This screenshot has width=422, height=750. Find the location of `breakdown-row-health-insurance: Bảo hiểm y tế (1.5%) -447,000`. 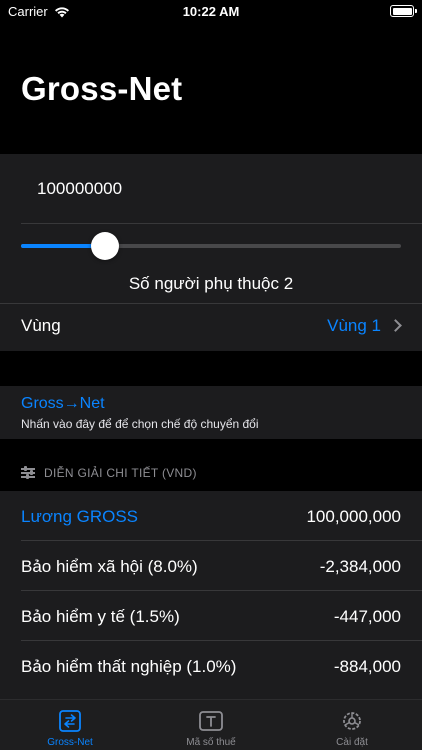

breakdown-row-health-insurance: Bảo hiểm y tế (1.5%) -447,000 is located at coordinates (211, 616).